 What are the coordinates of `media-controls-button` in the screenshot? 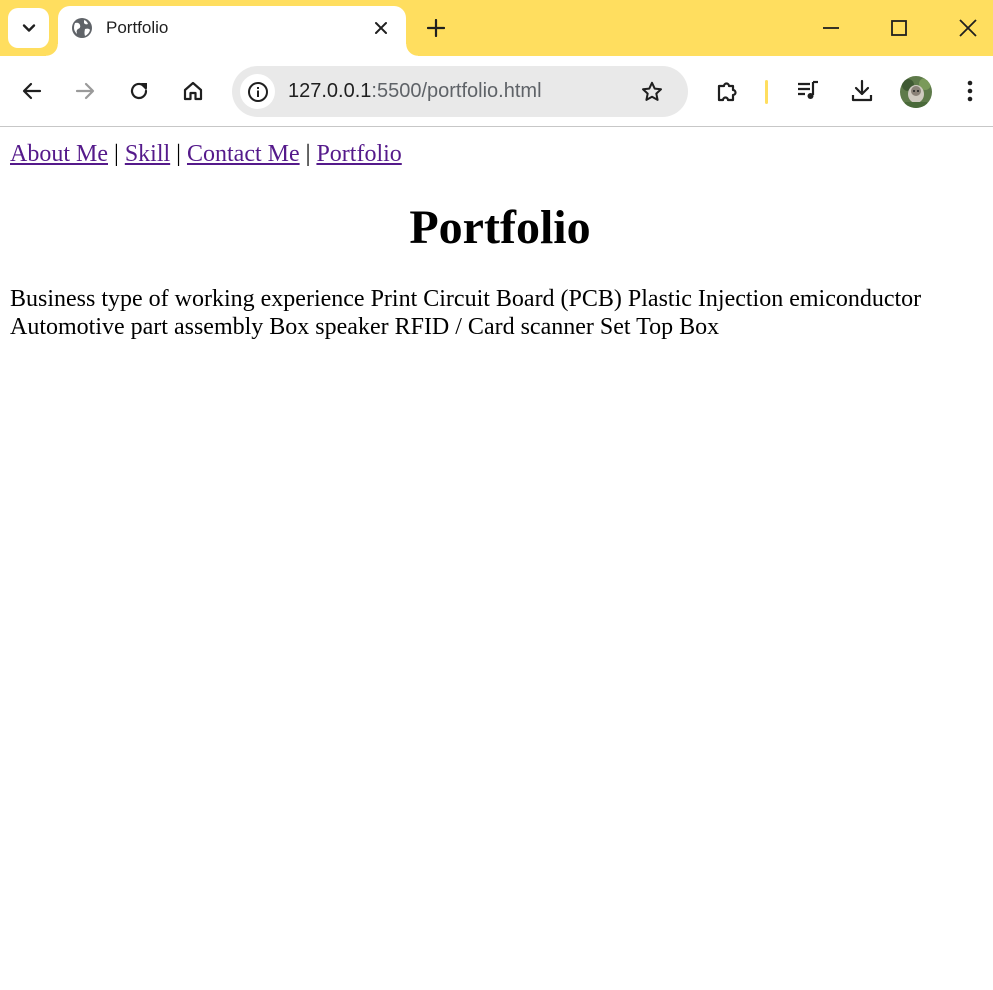 It's located at (808, 91).